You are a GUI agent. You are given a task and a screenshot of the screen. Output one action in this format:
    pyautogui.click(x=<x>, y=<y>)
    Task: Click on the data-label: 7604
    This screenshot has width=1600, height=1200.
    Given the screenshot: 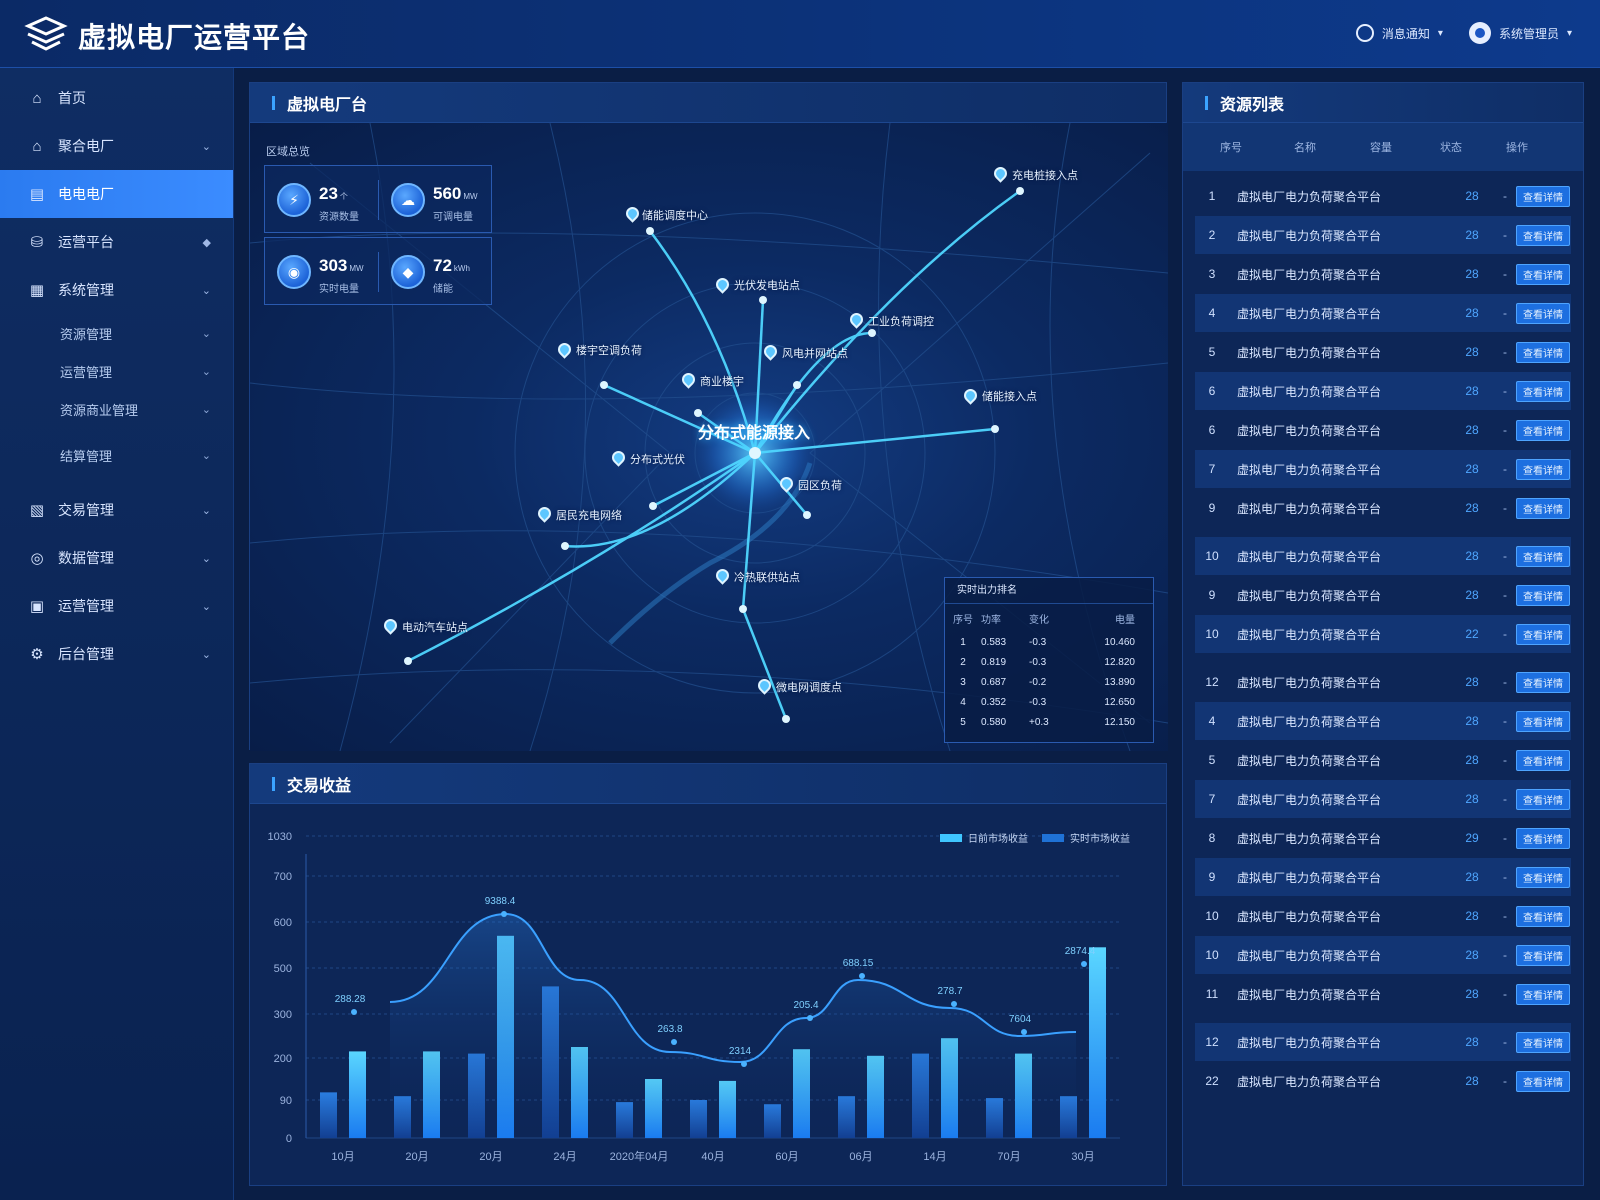 What is the action you would take?
    pyautogui.click(x=1020, y=1019)
    